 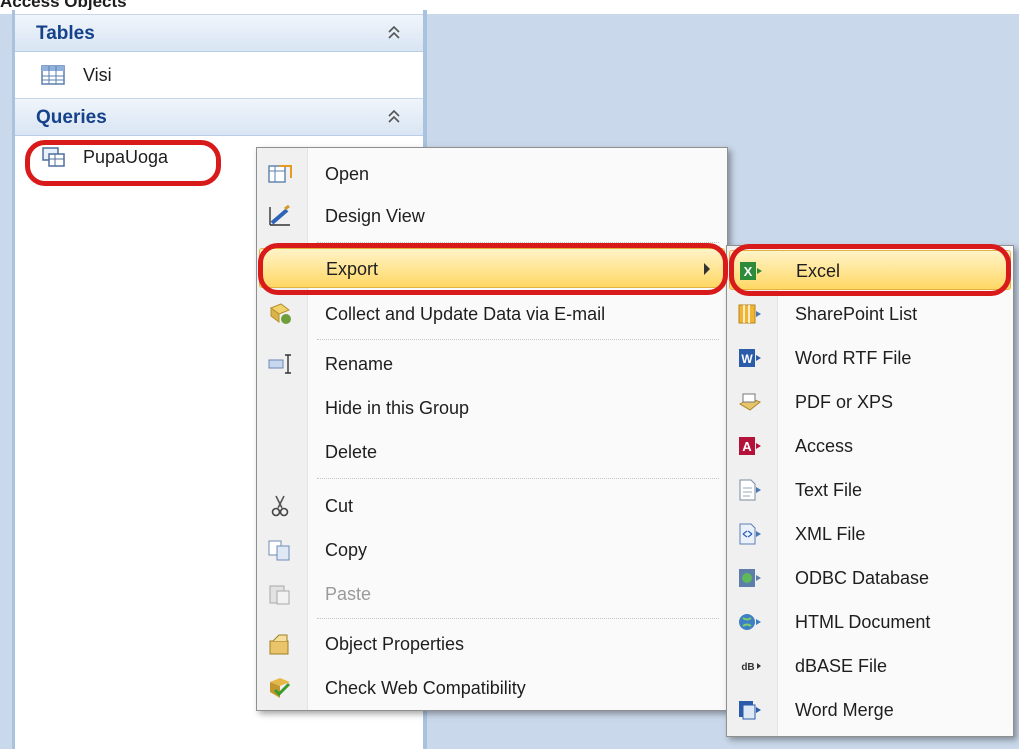 What do you see at coordinates (492, 364) in the screenshot?
I see `menu-item-rename: Rename` at bounding box center [492, 364].